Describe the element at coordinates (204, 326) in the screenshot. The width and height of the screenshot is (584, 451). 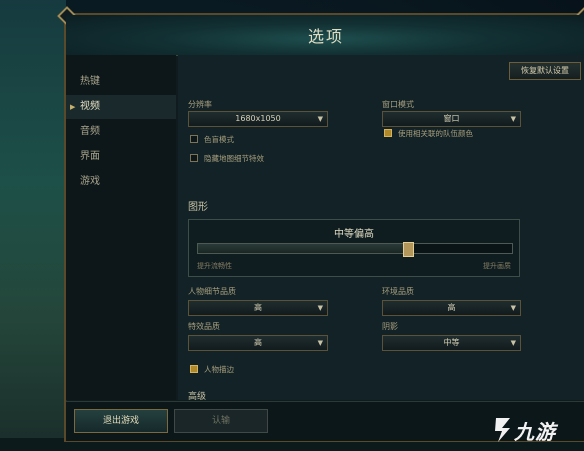
I see `effects-quality-label: 特效品质` at that location.